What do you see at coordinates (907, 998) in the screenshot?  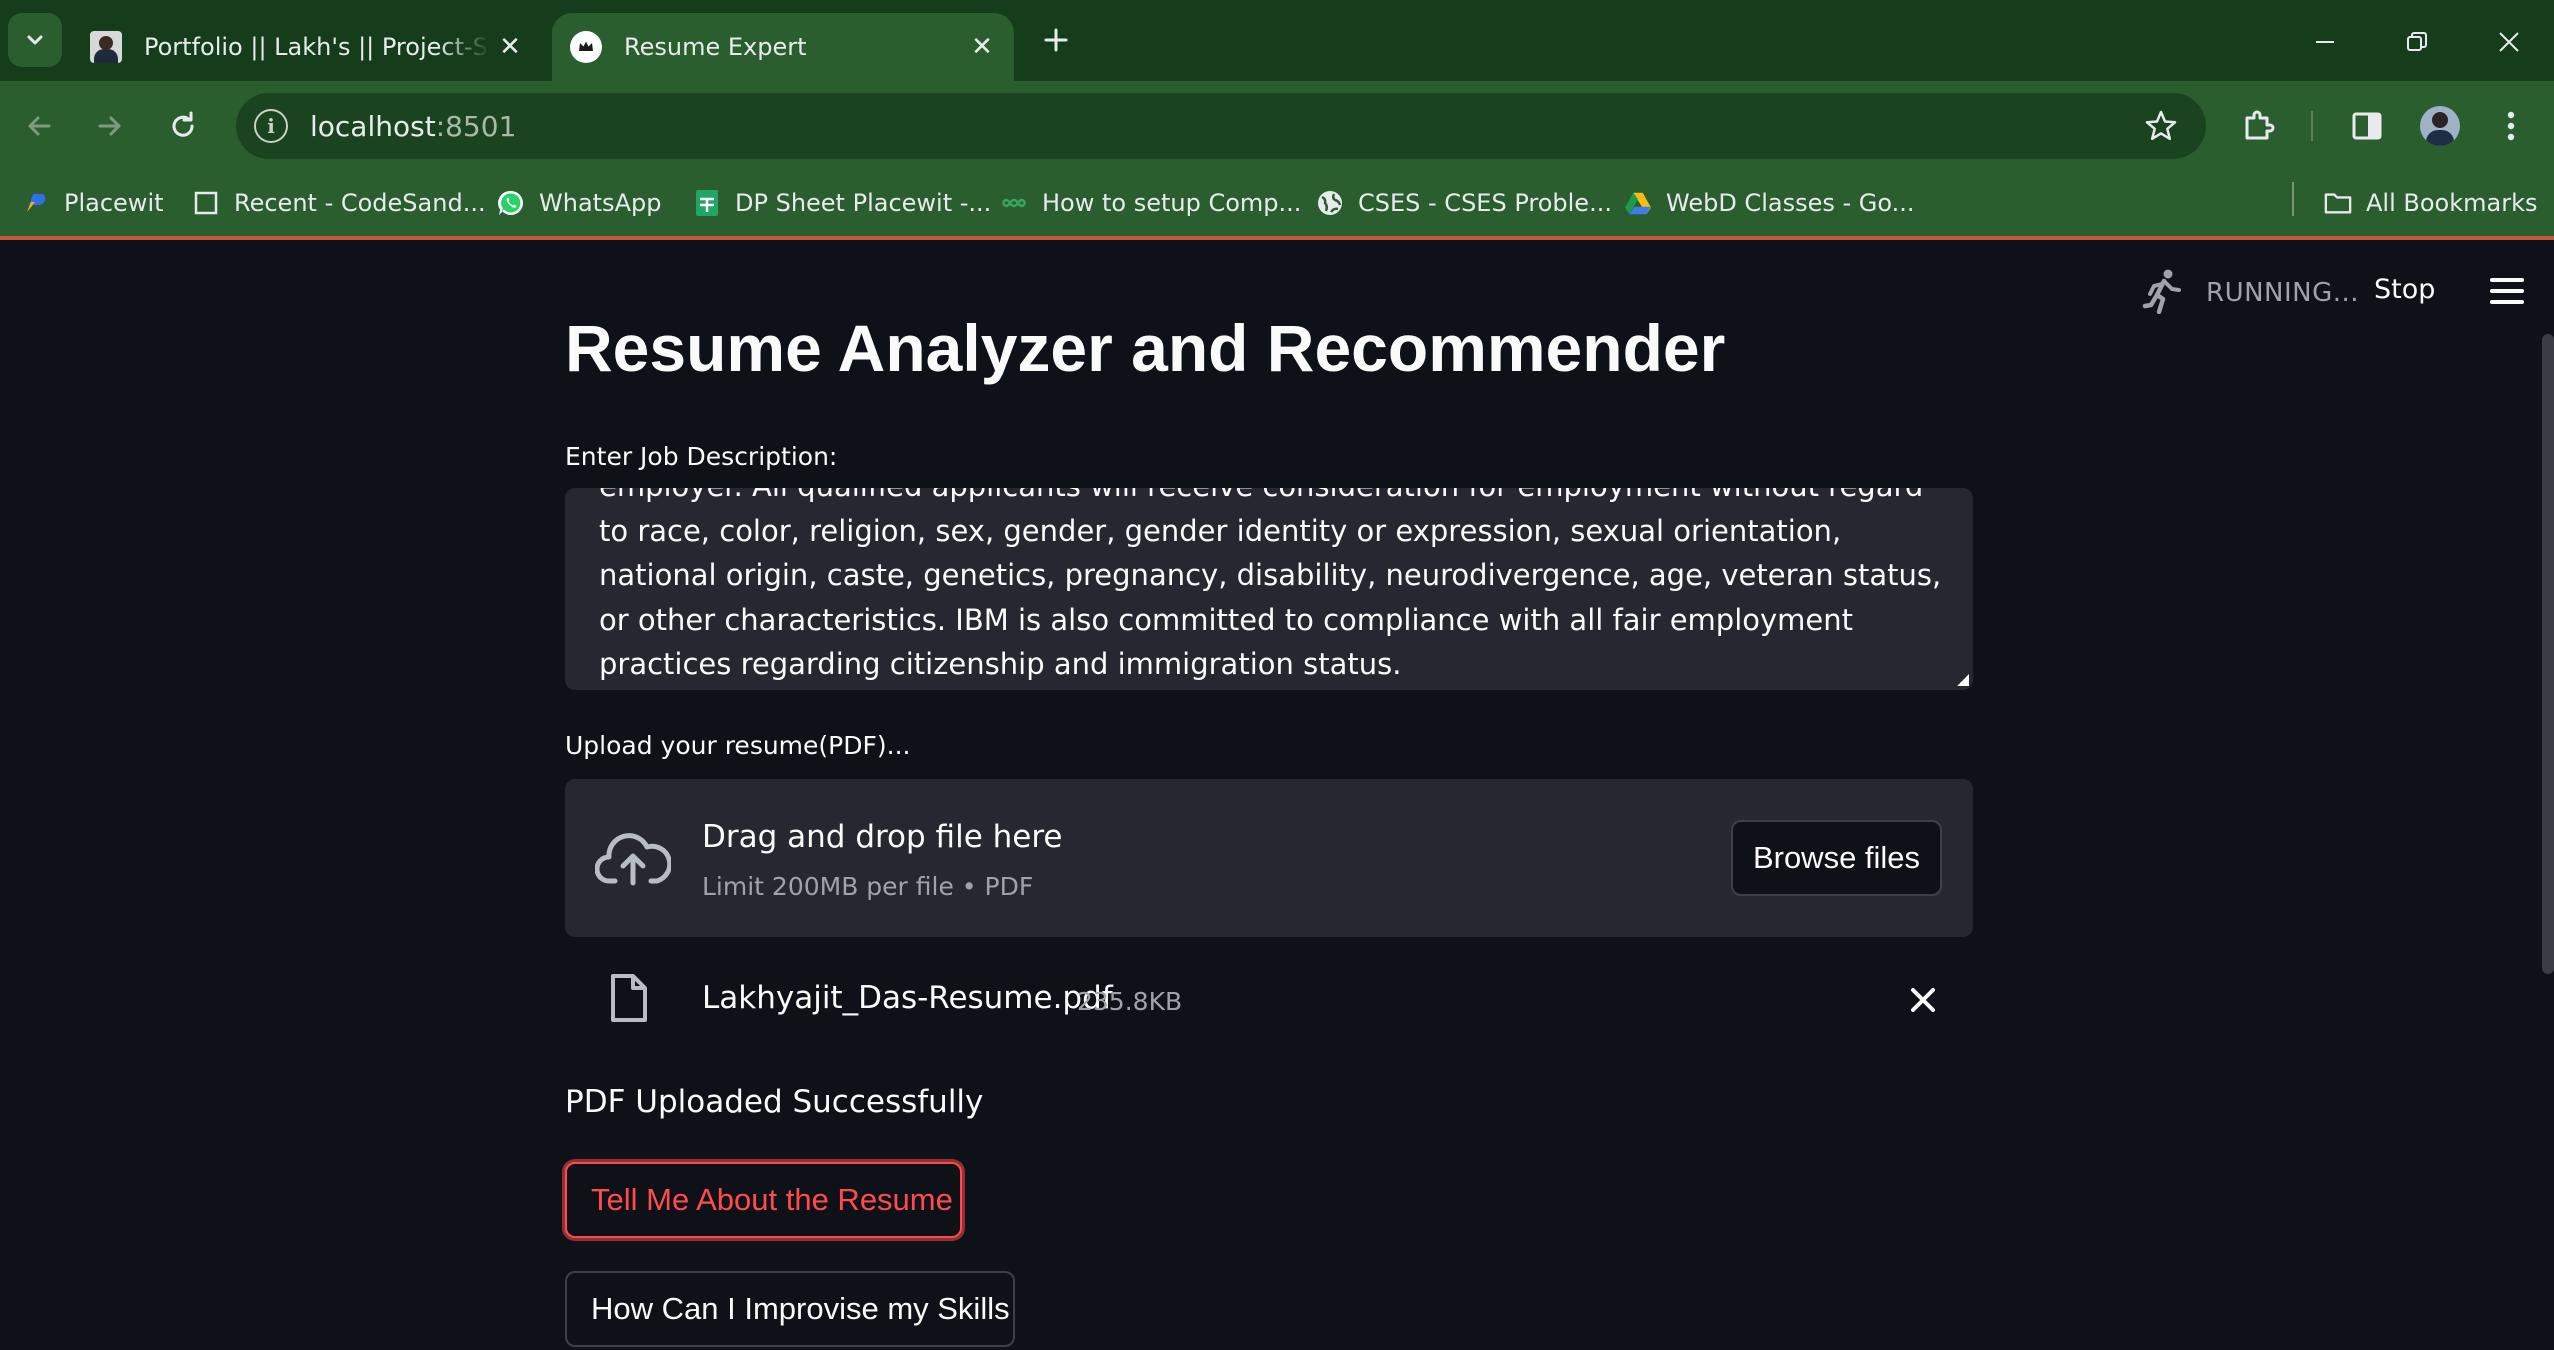 I see `file-name: Lakhyajit_Das-Resume.pdf` at bounding box center [907, 998].